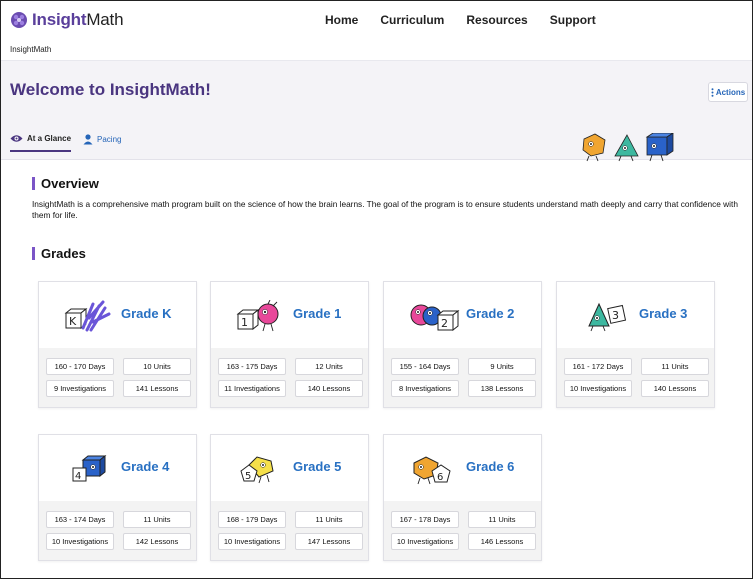 This screenshot has height=579, width=753. I want to click on overview-heading: Overview, so click(65, 183).